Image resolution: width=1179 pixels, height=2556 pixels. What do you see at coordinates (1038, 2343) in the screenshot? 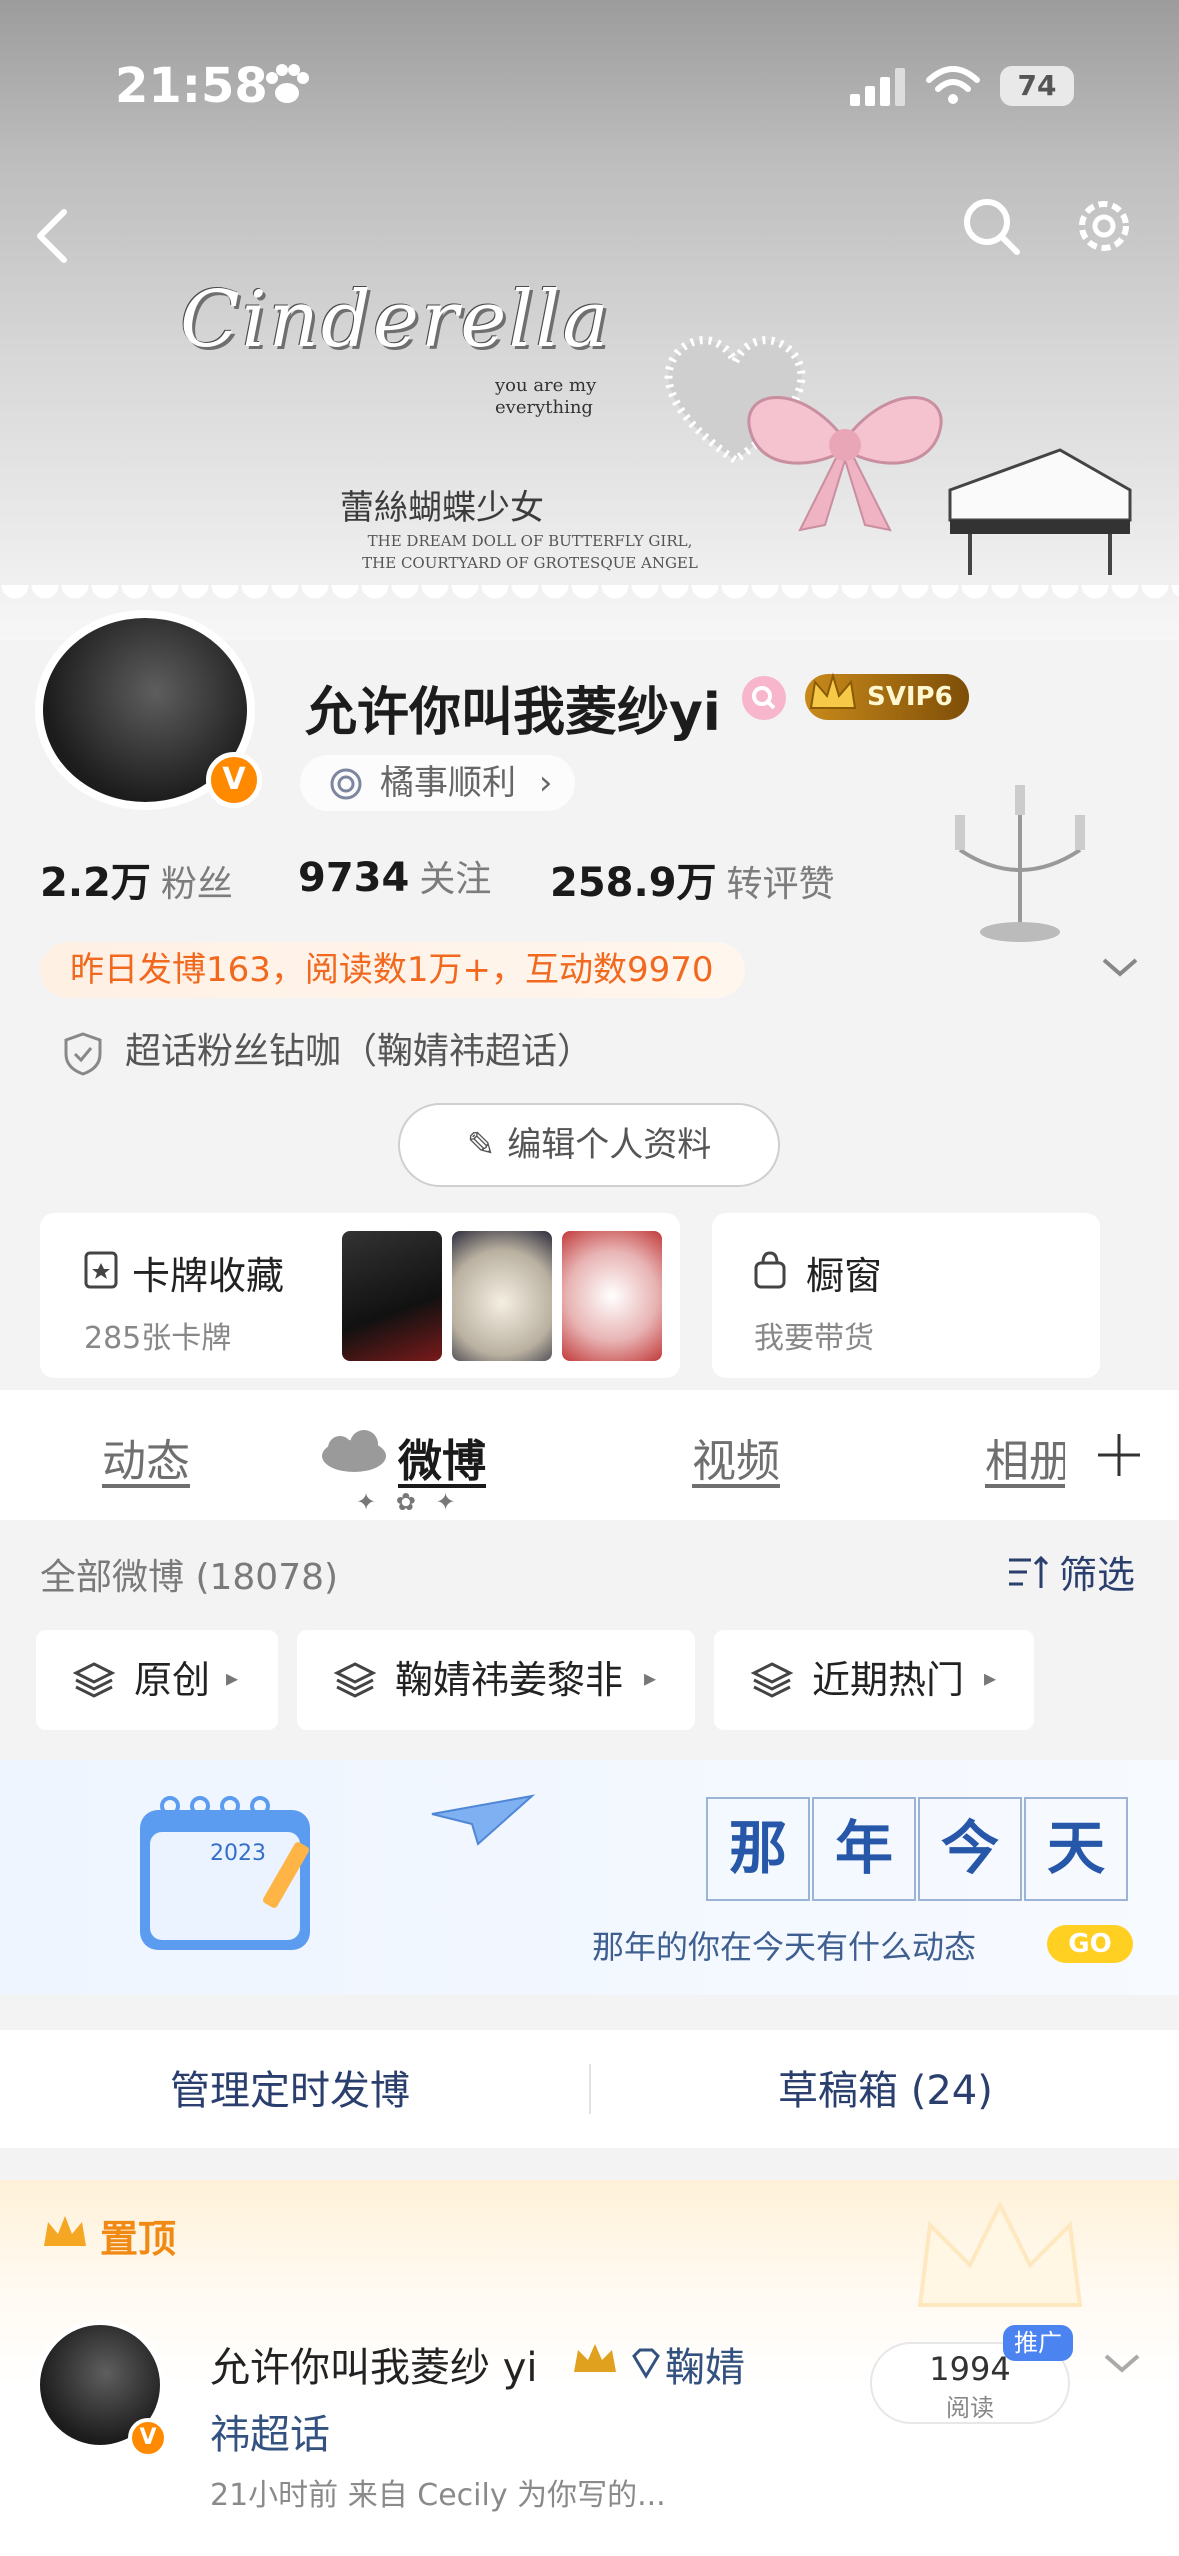
I see `promote-badge: 推广` at bounding box center [1038, 2343].